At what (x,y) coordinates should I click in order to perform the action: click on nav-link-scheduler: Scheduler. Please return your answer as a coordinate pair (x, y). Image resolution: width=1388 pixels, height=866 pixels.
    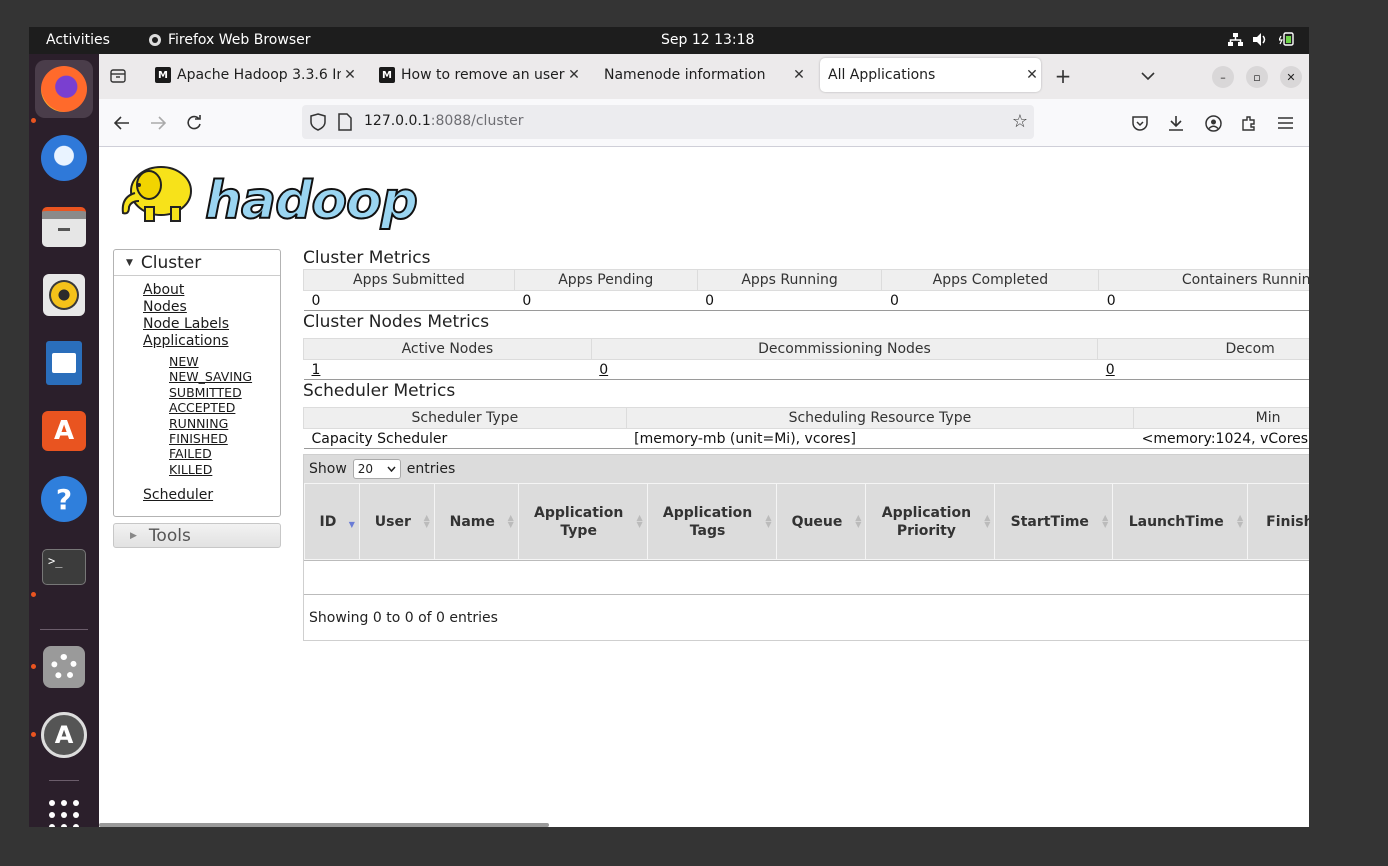
    Looking at the image, I should click on (211, 495).